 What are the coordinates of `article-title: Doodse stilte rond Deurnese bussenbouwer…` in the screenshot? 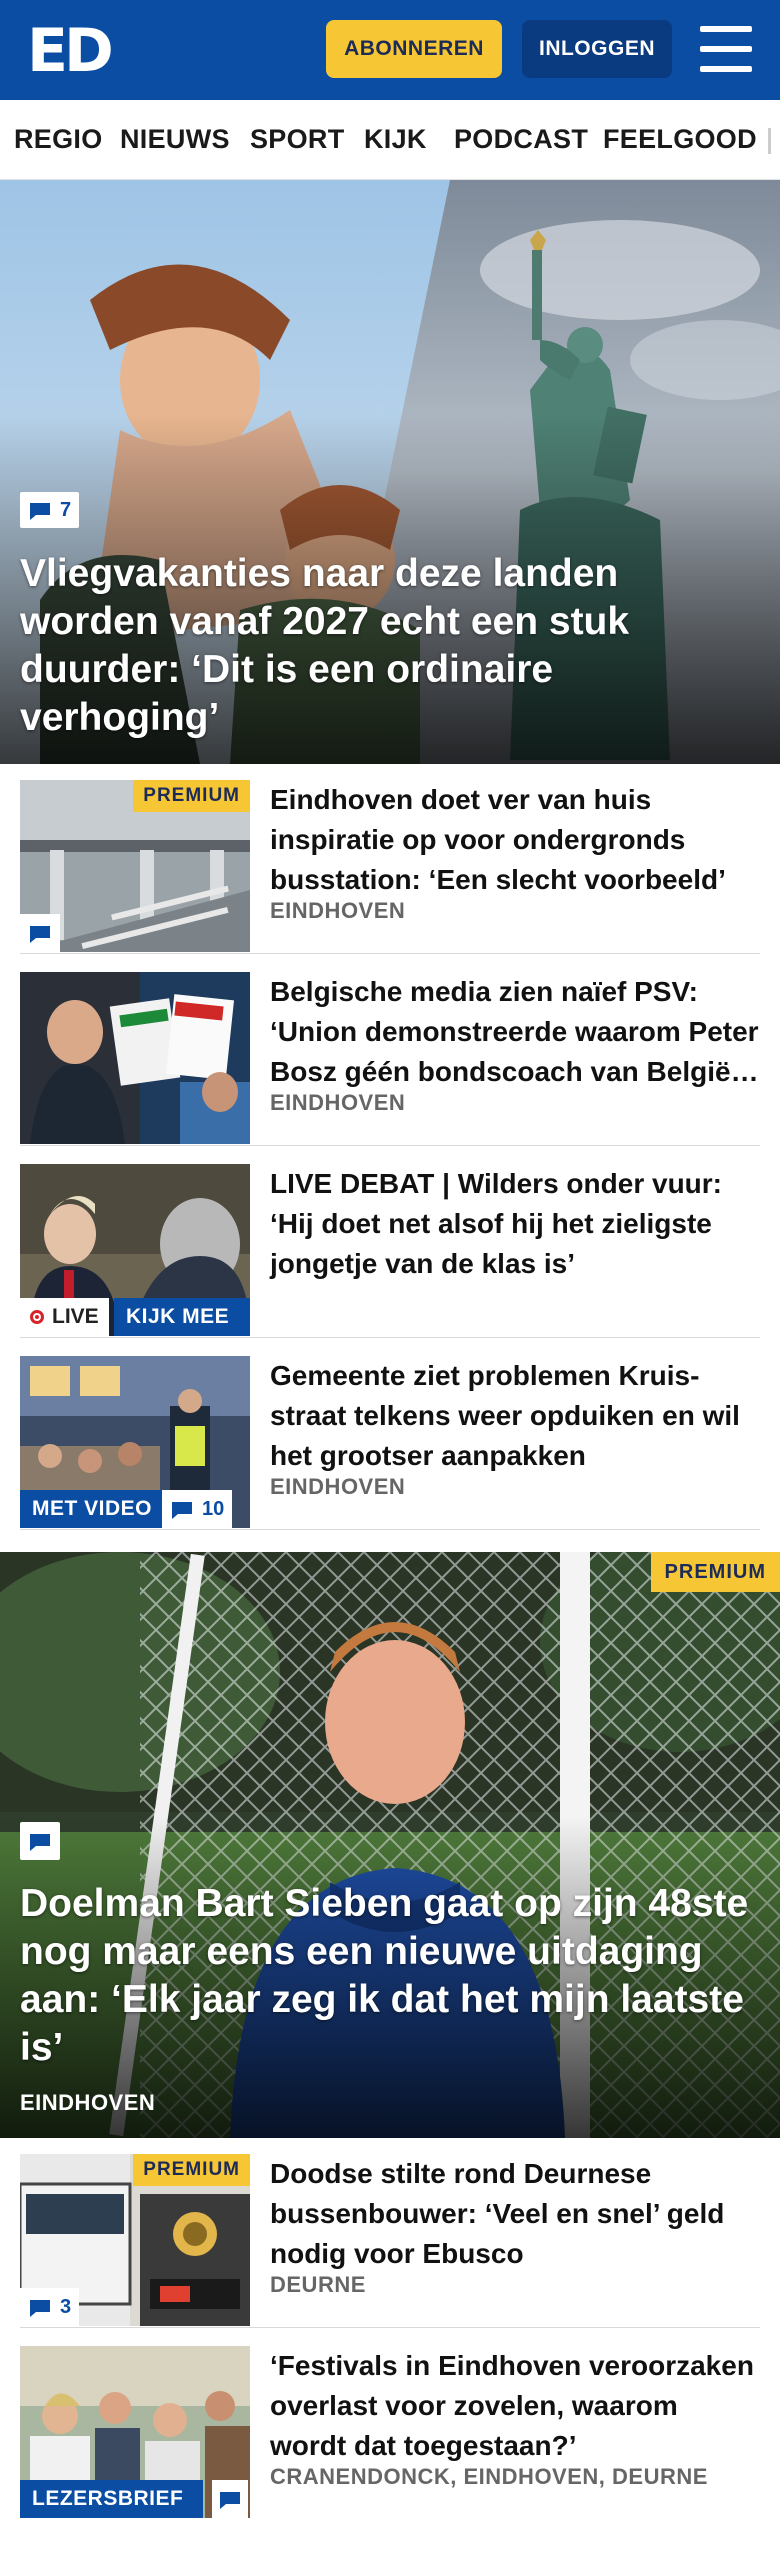 It's located at (515, 2214).